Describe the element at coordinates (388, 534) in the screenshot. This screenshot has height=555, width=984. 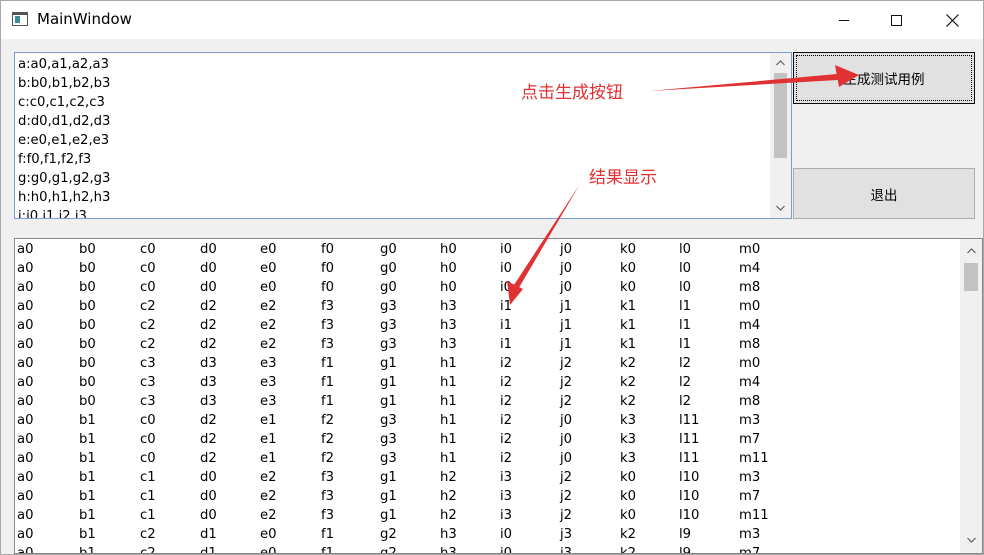
I see `result-cell: g2` at that location.